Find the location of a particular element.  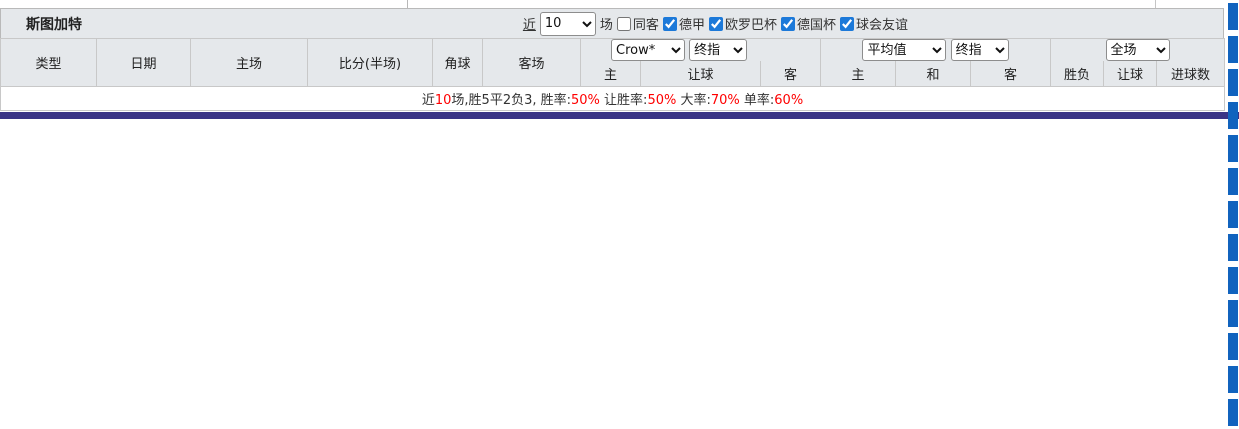

league-filter-label: 德甲 is located at coordinates (691, 25).